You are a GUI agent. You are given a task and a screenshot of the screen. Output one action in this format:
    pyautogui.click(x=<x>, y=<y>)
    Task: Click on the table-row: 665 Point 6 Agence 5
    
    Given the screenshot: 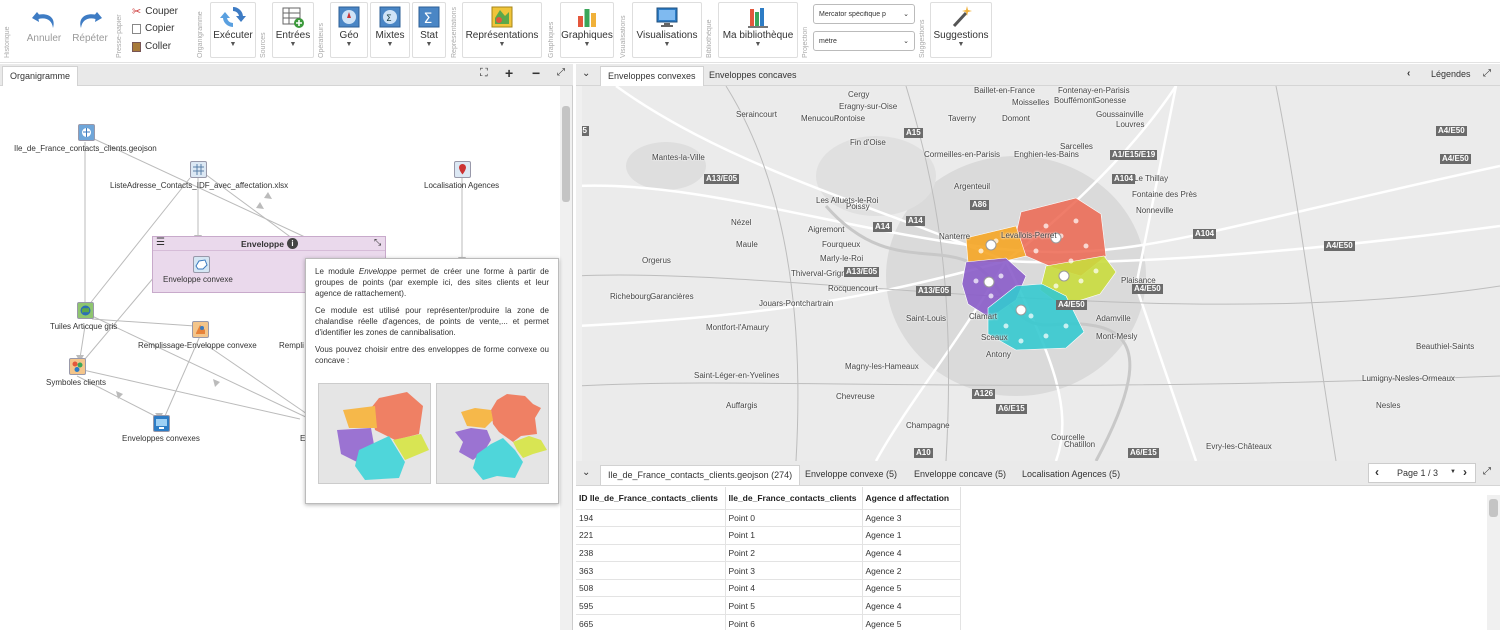 What is the action you would take?
    pyautogui.click(x=768, y=622)
    